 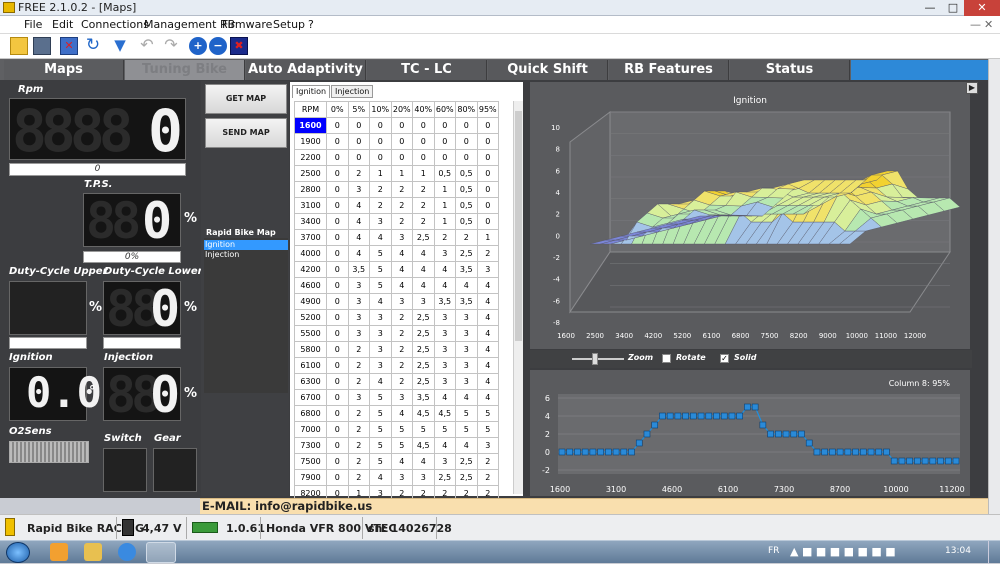 I want to click on tab-quick-shift: Quick Shift, so click(x=548, y=70).